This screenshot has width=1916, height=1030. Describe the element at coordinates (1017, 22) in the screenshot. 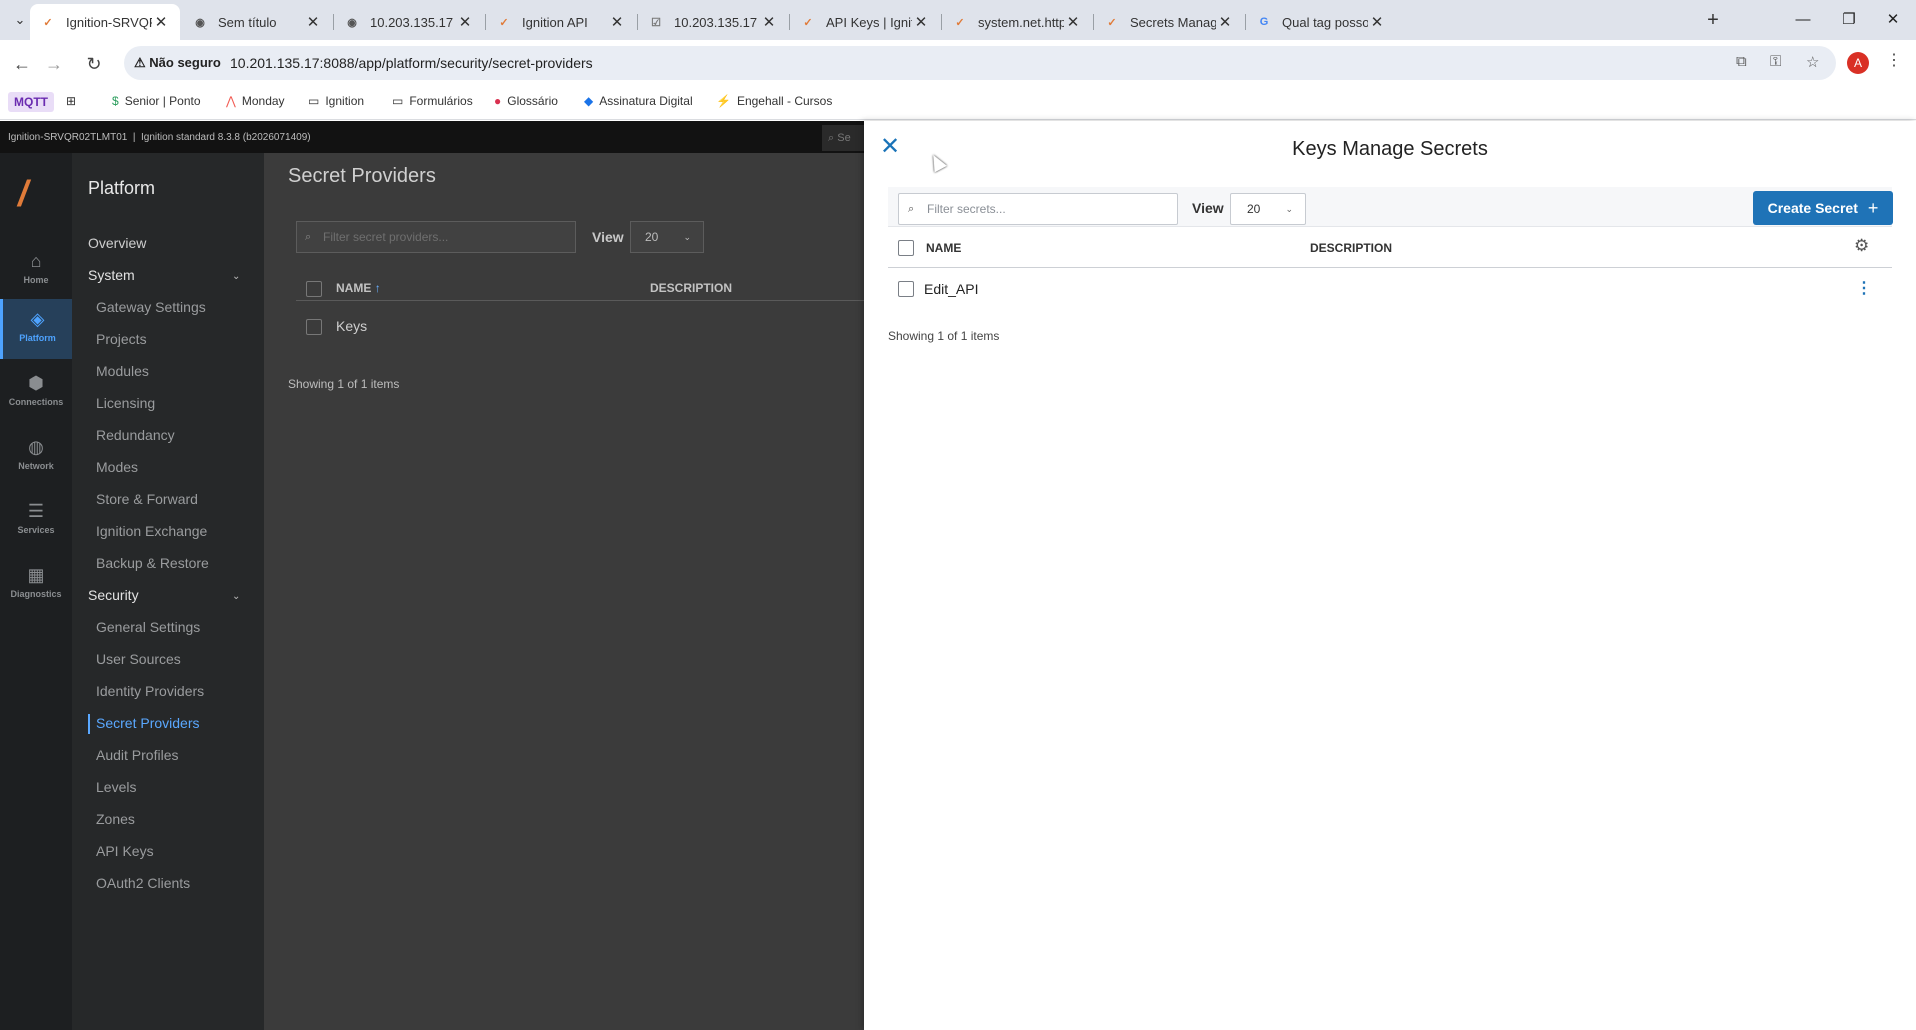

I see `tab-httpclient: ✓ system.net.httpClient ✕` at that location.